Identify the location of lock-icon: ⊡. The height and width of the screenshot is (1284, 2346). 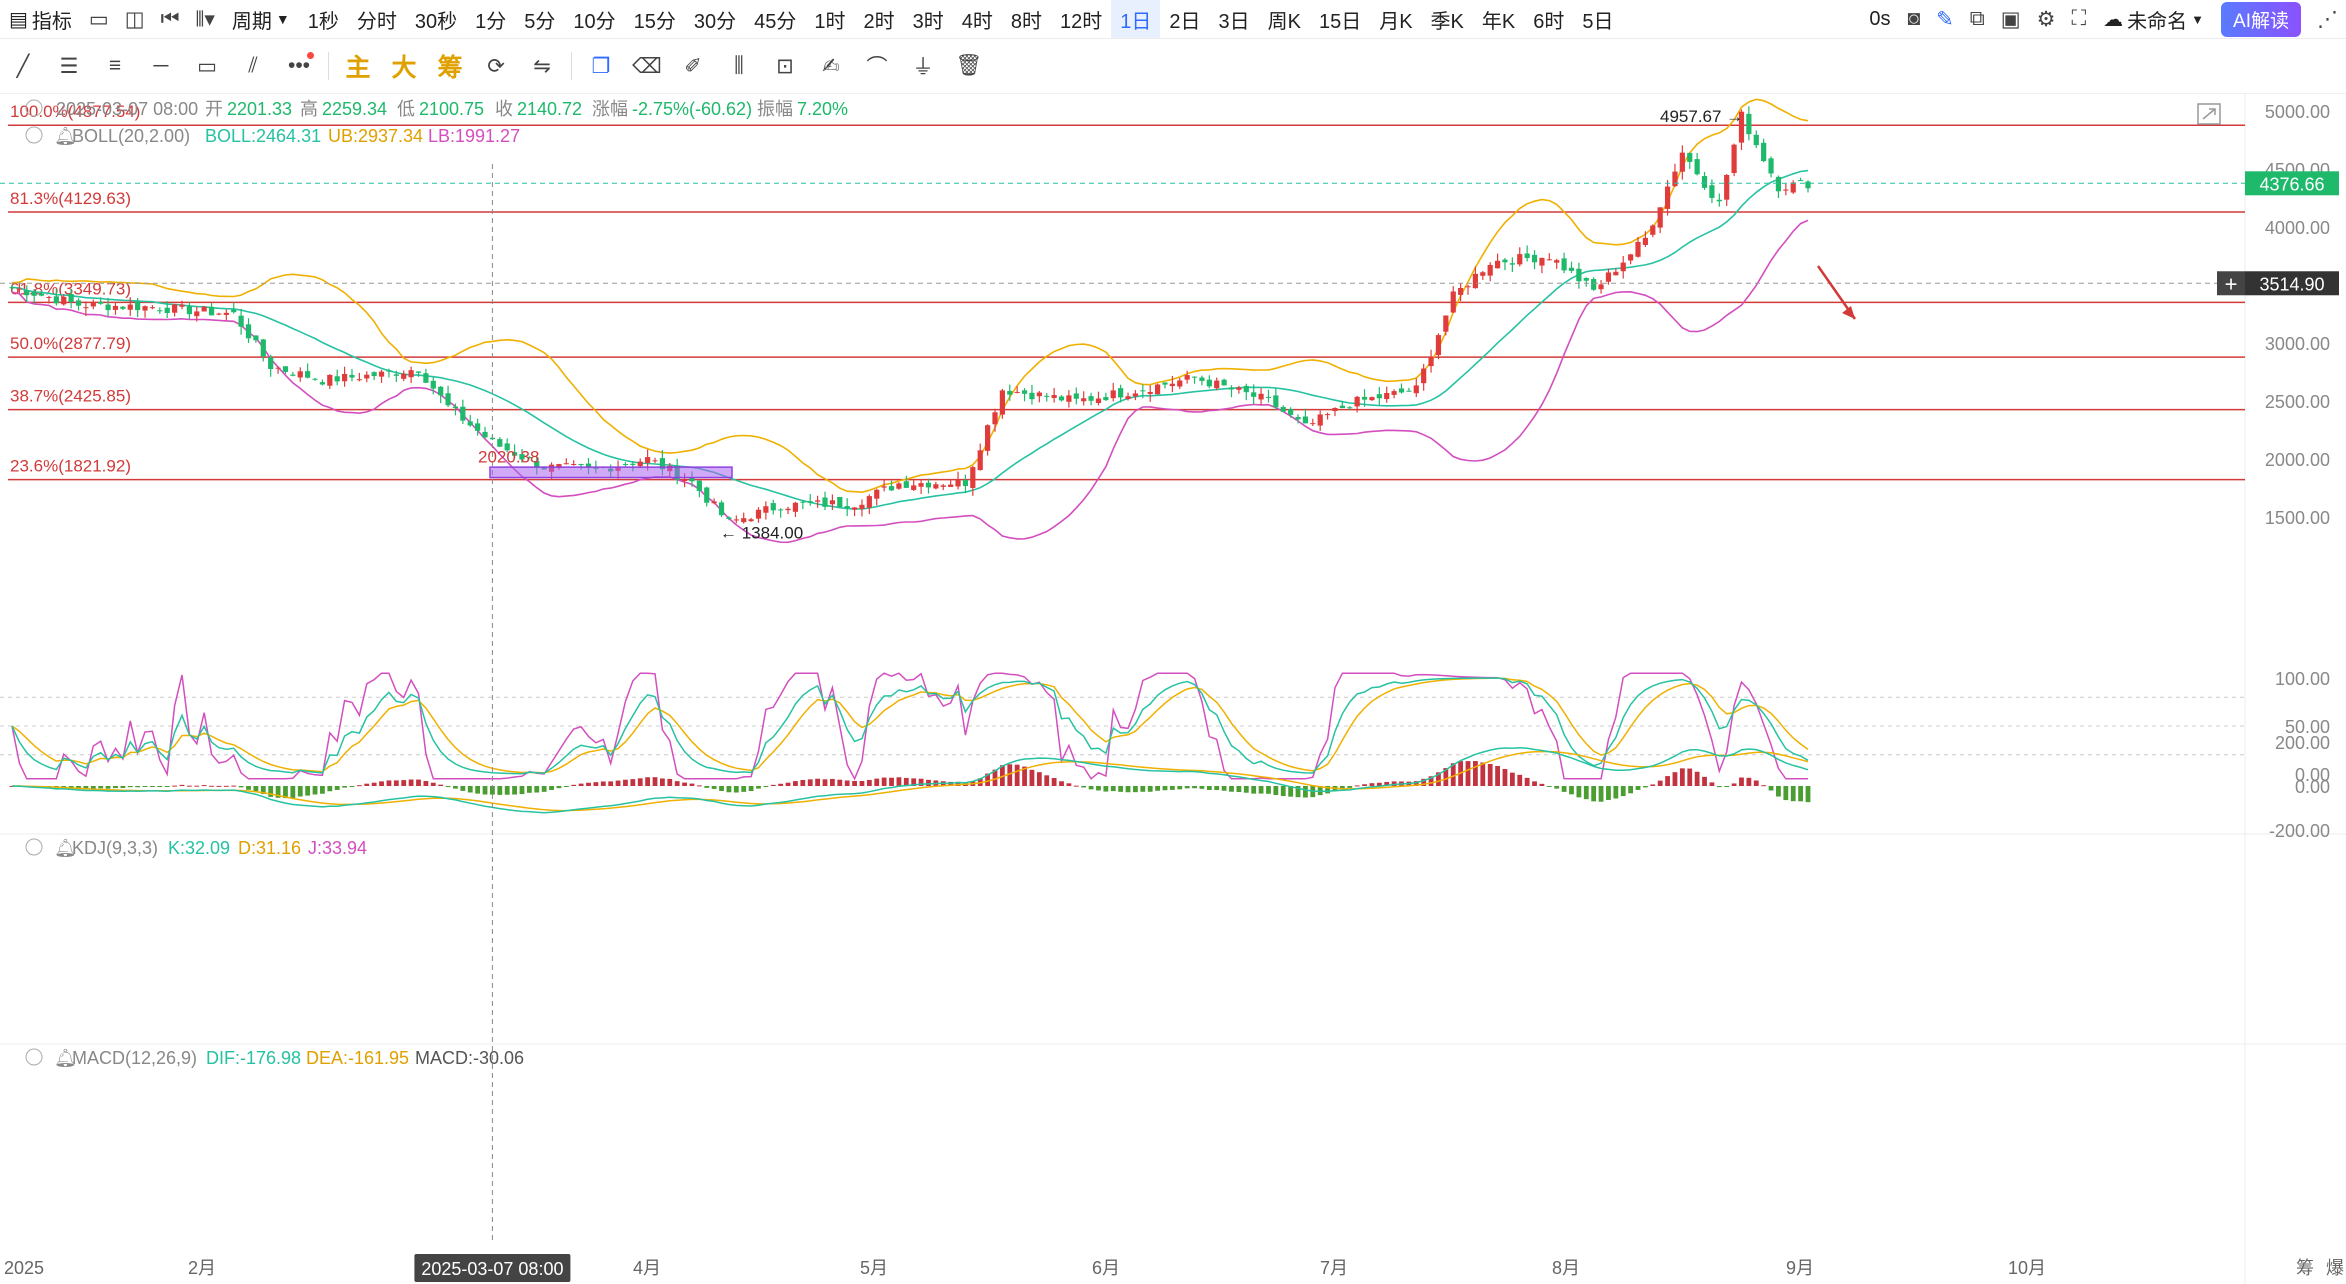
(785, 66).